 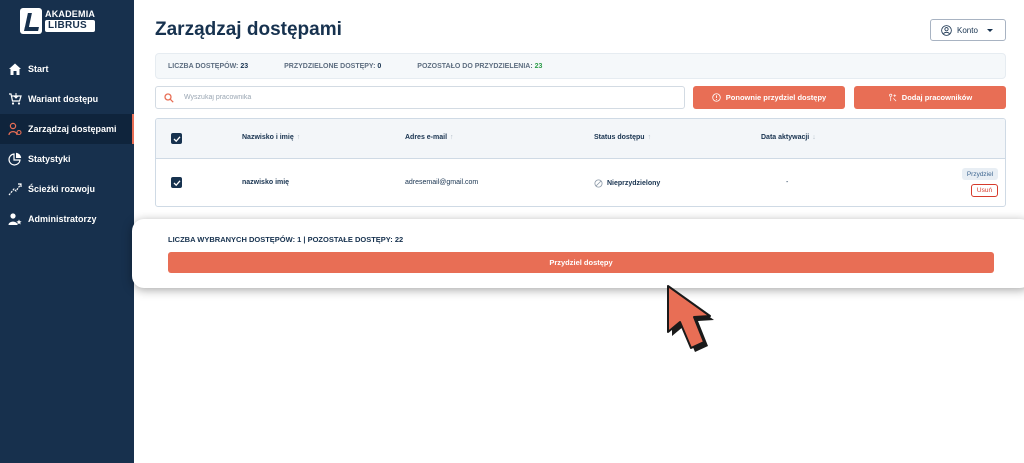 I want to click on sidebar-item-label: Ścieżki rozwoju, so click(x=62, y=189).